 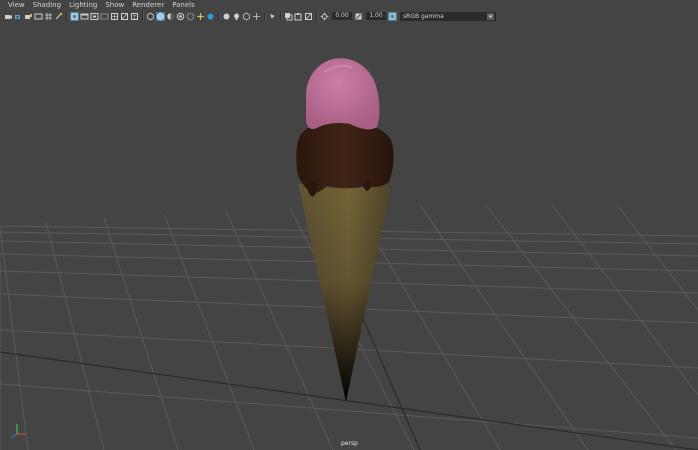 I want to click on svg-text: T, so click(x=134, y=18).